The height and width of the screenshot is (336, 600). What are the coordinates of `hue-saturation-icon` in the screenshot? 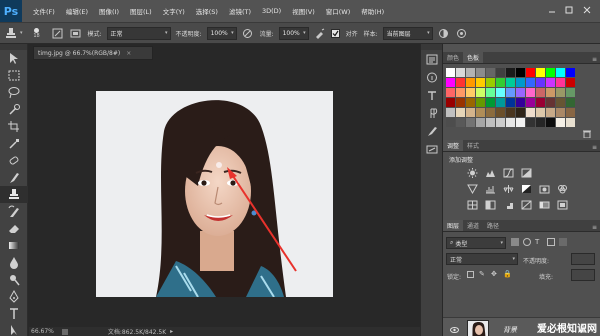 It's located at (490, 189).